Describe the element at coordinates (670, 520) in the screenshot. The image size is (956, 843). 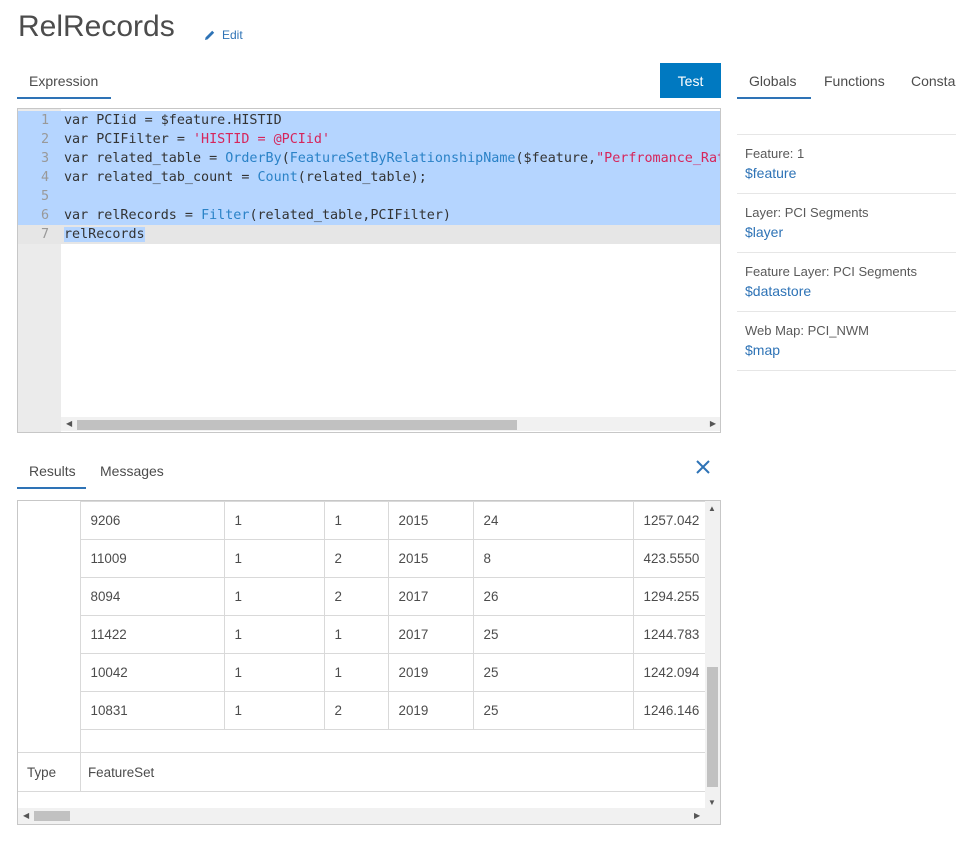
I see `table-cell: 1257.042` at that location.